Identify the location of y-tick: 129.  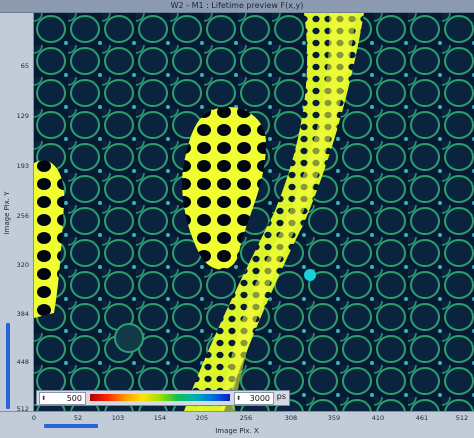
(22, 116).